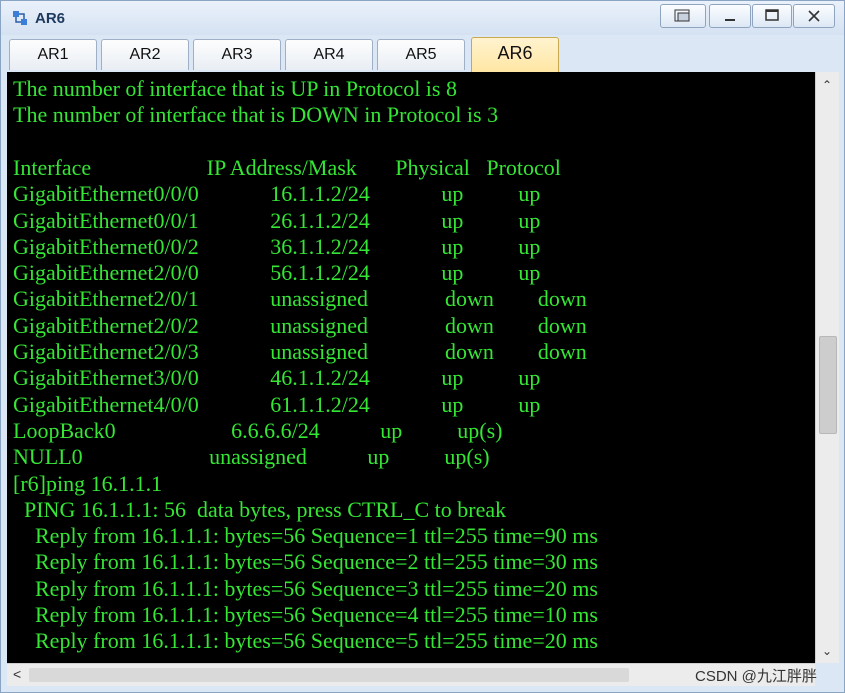 This screenshot has height=693, width=845. I want to click on minimize-button, so click(730, 16).